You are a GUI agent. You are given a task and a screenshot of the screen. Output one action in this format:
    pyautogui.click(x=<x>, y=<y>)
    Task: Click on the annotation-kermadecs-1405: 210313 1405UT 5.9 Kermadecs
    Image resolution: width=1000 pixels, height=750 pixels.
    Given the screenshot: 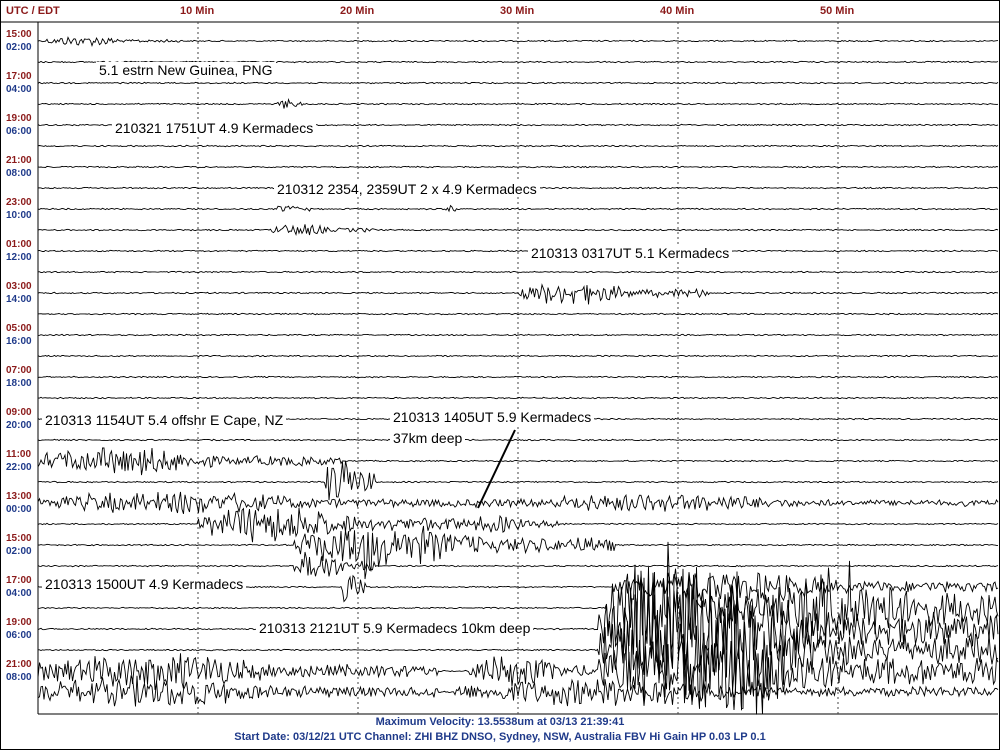 What is the action you would take?
    pyautogui.click(x=492, y=417)
    